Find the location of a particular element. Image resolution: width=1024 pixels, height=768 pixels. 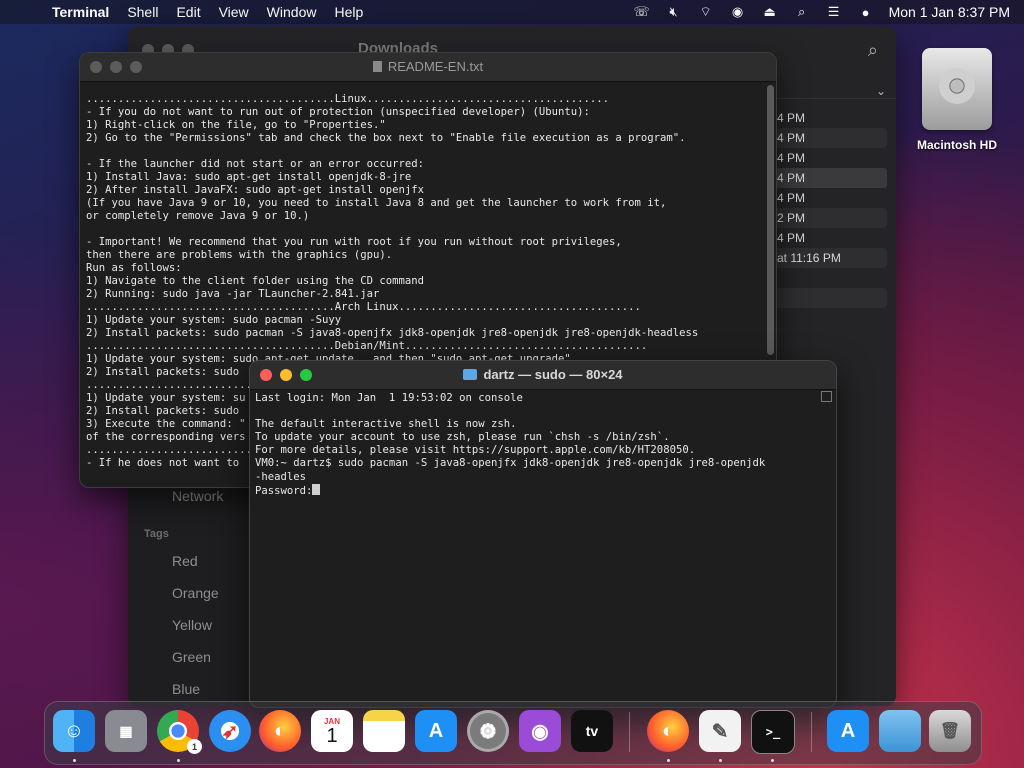

readme-title: README-EN.txt is located at coordinates (428, 66).